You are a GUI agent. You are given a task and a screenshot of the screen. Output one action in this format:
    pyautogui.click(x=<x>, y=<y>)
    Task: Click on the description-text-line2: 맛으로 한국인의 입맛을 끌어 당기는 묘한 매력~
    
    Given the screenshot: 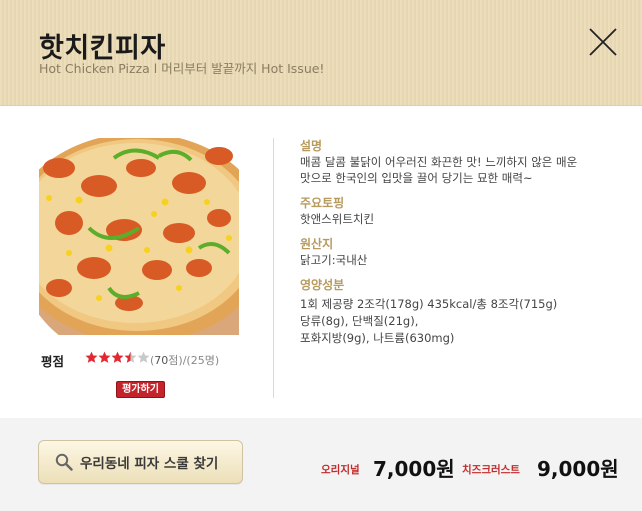 What is the action you would take?
    pyautogui.click(x=416, y=178)
    